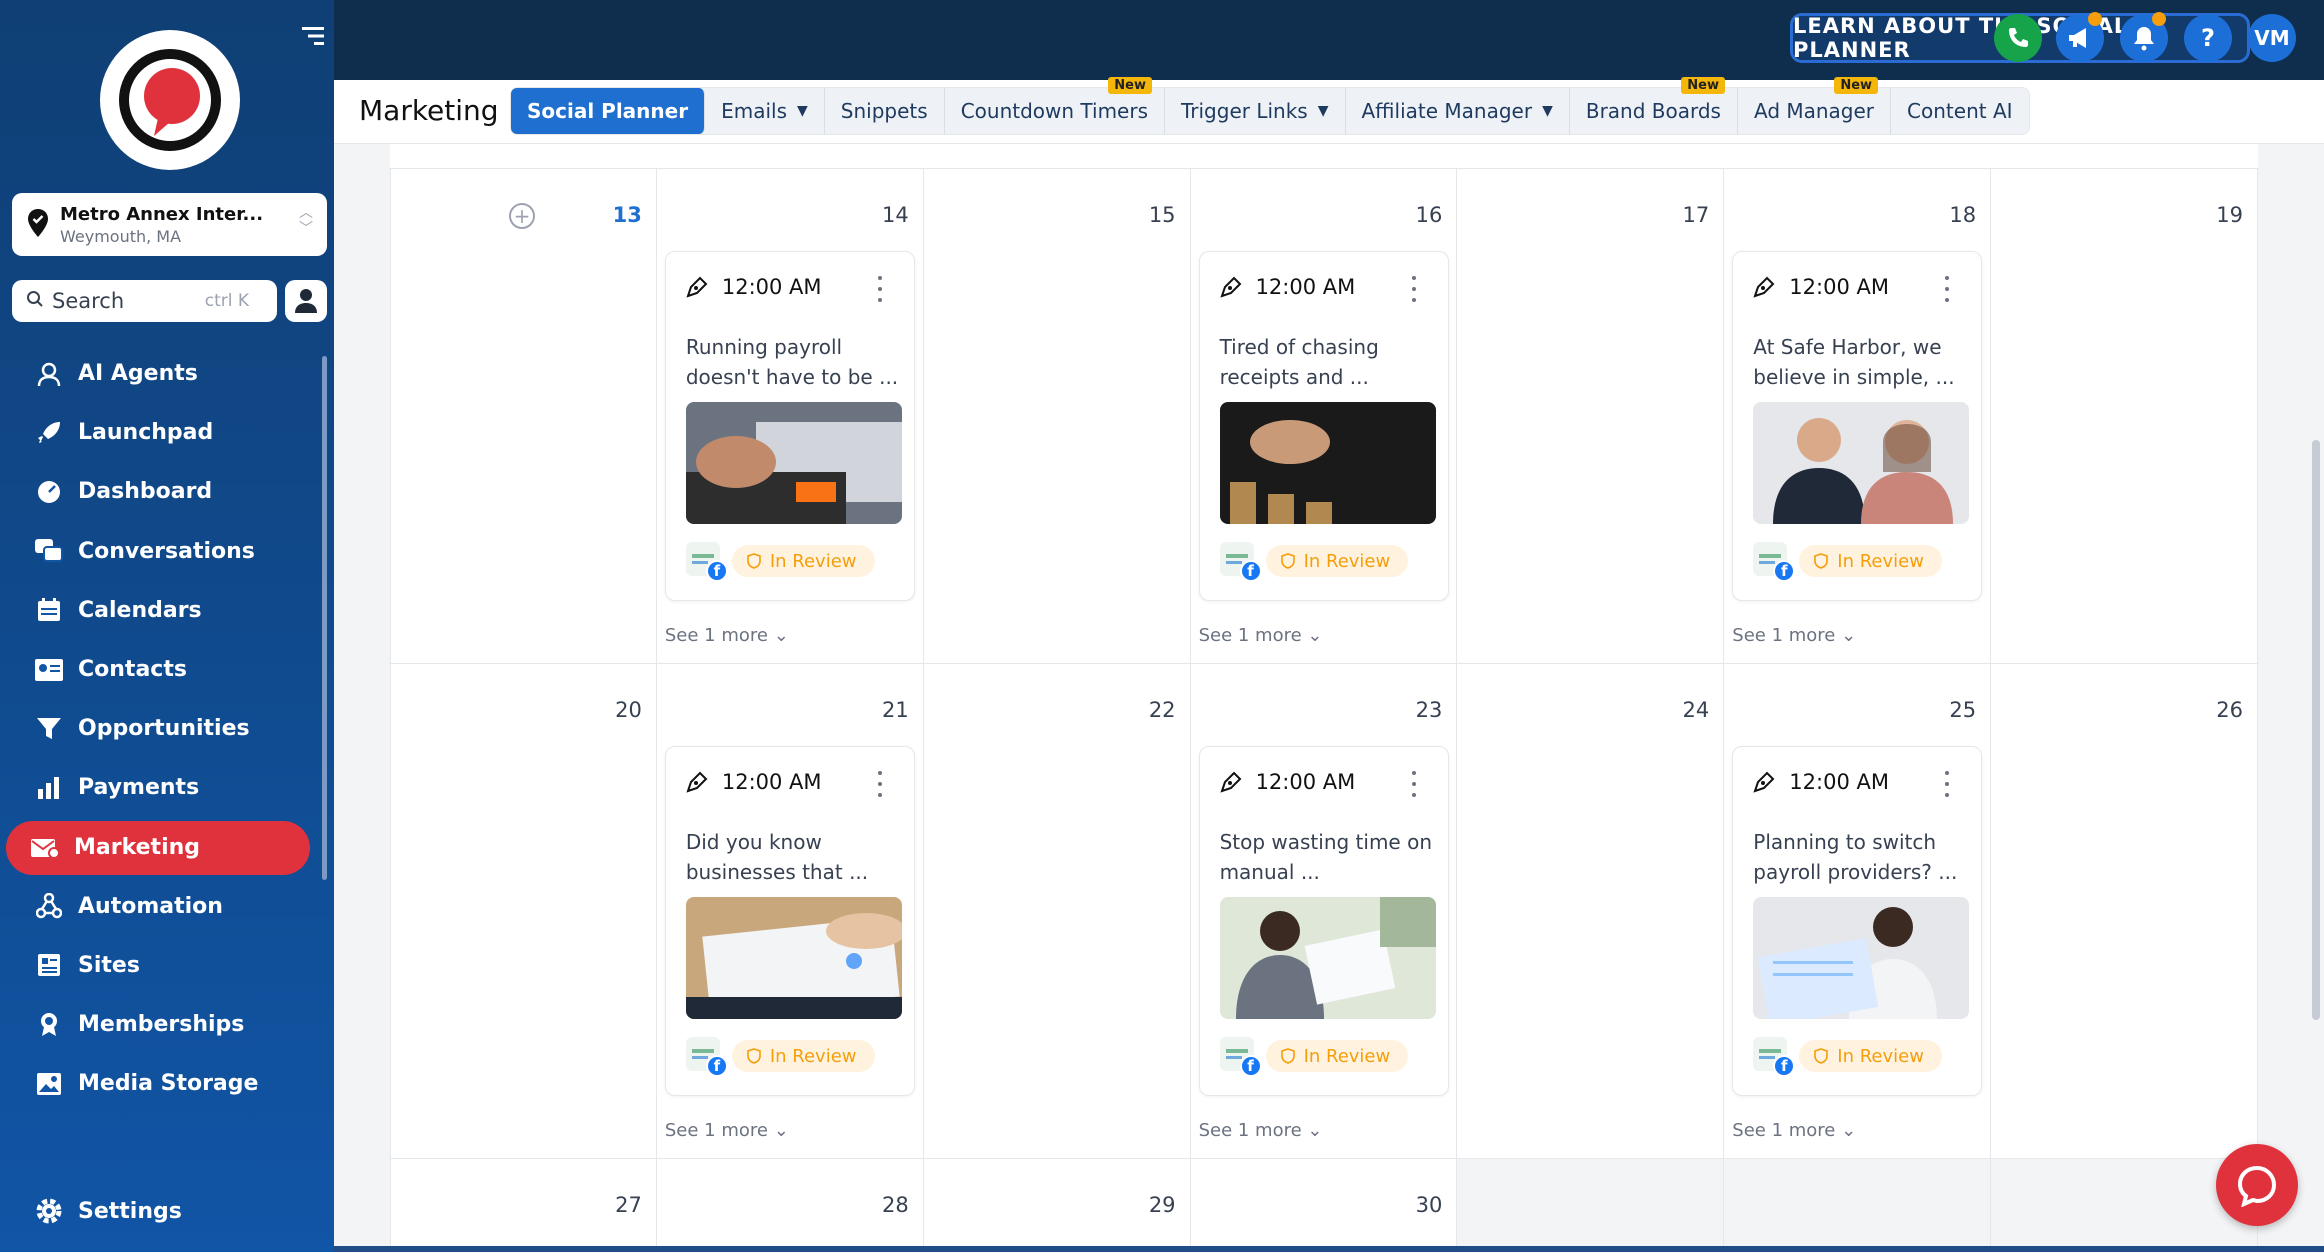 The height and width of the screenshot is (1252, 2324). I want to click on calendar-day: + 13, so click(523, 416).